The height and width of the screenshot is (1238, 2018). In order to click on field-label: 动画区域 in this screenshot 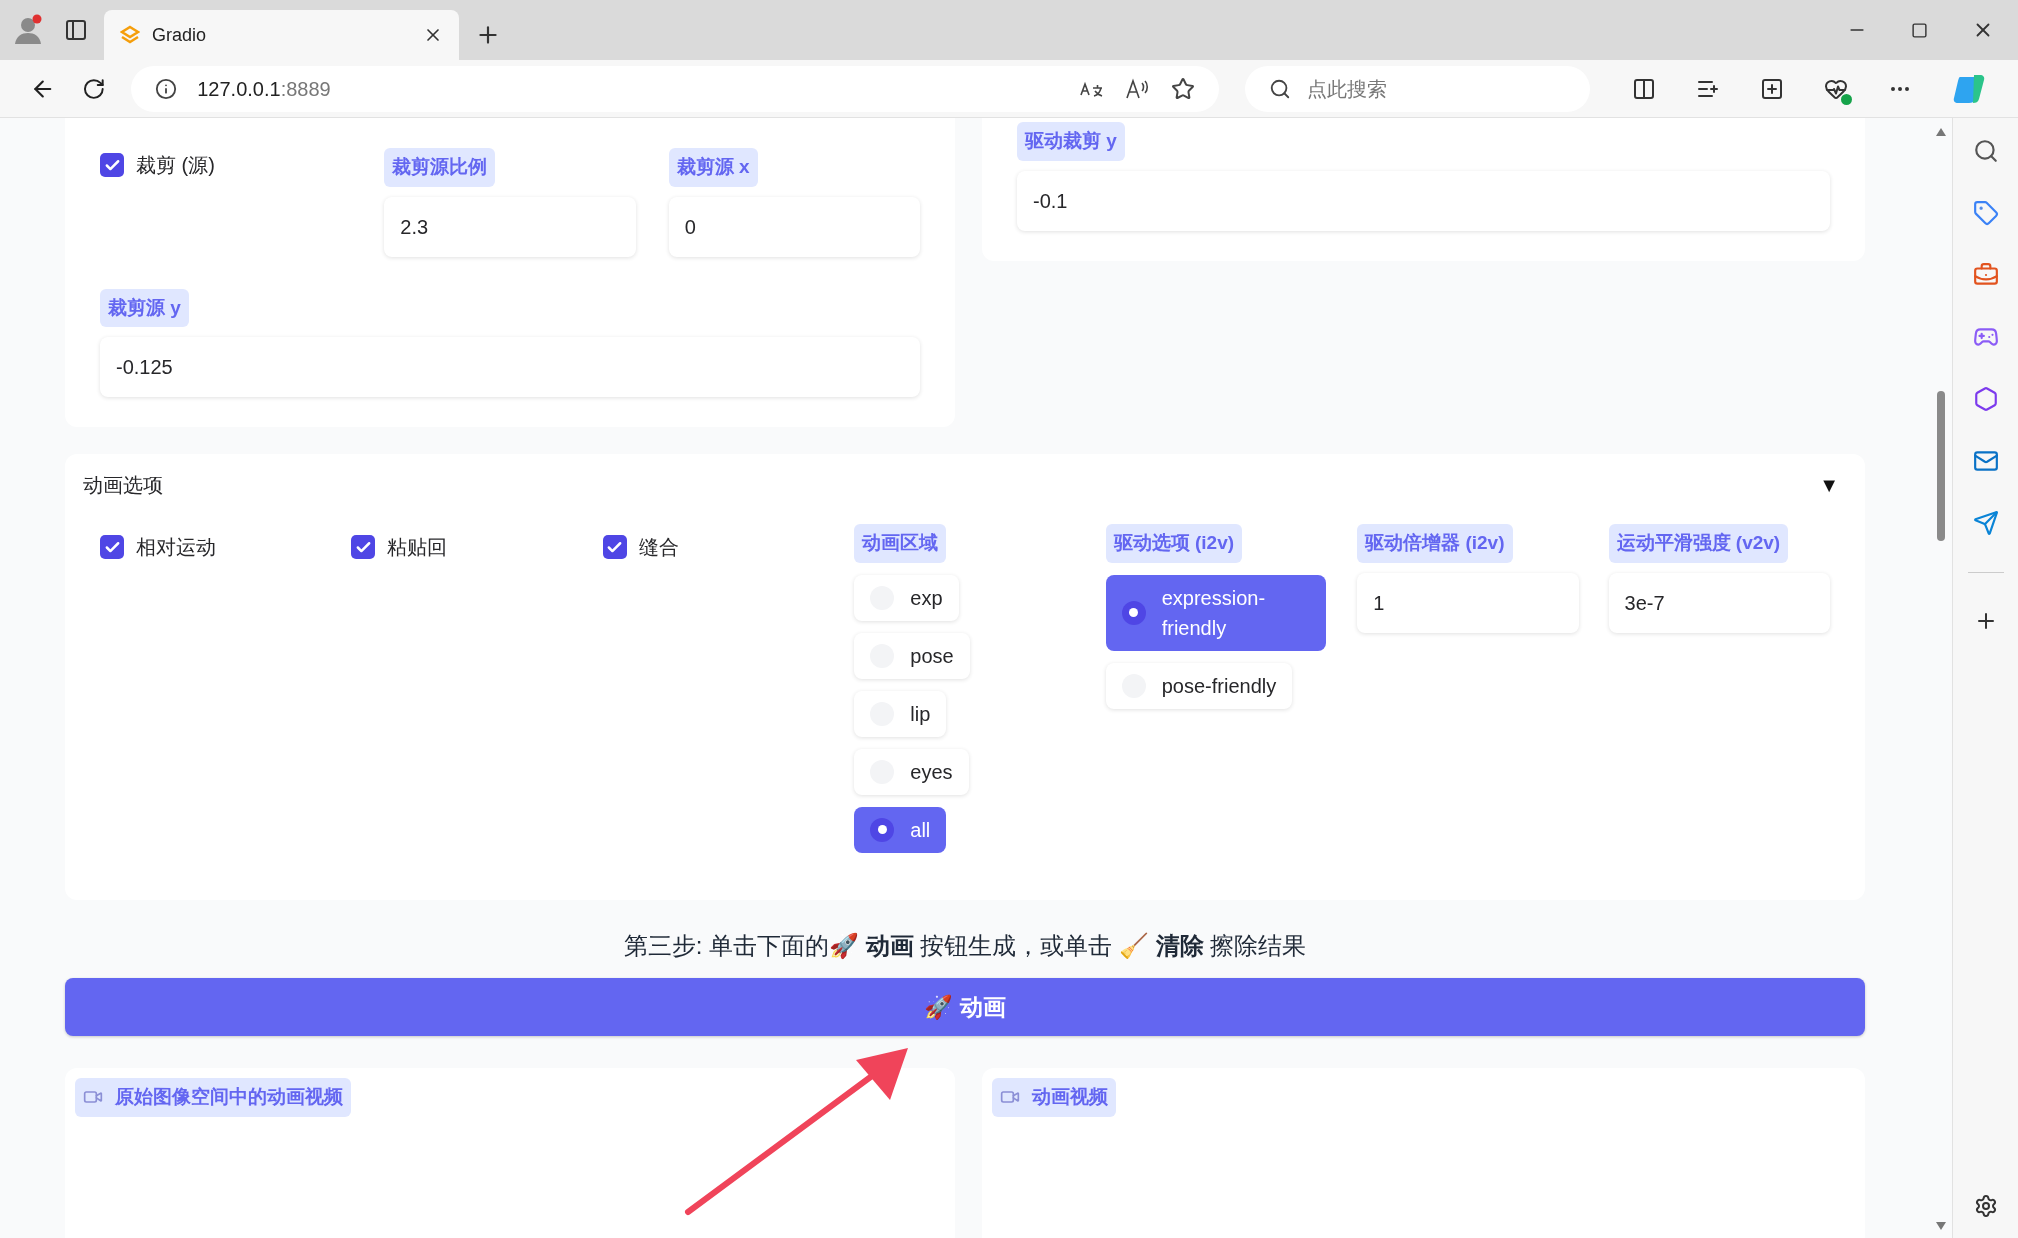, I will do `click(900, 543)`.